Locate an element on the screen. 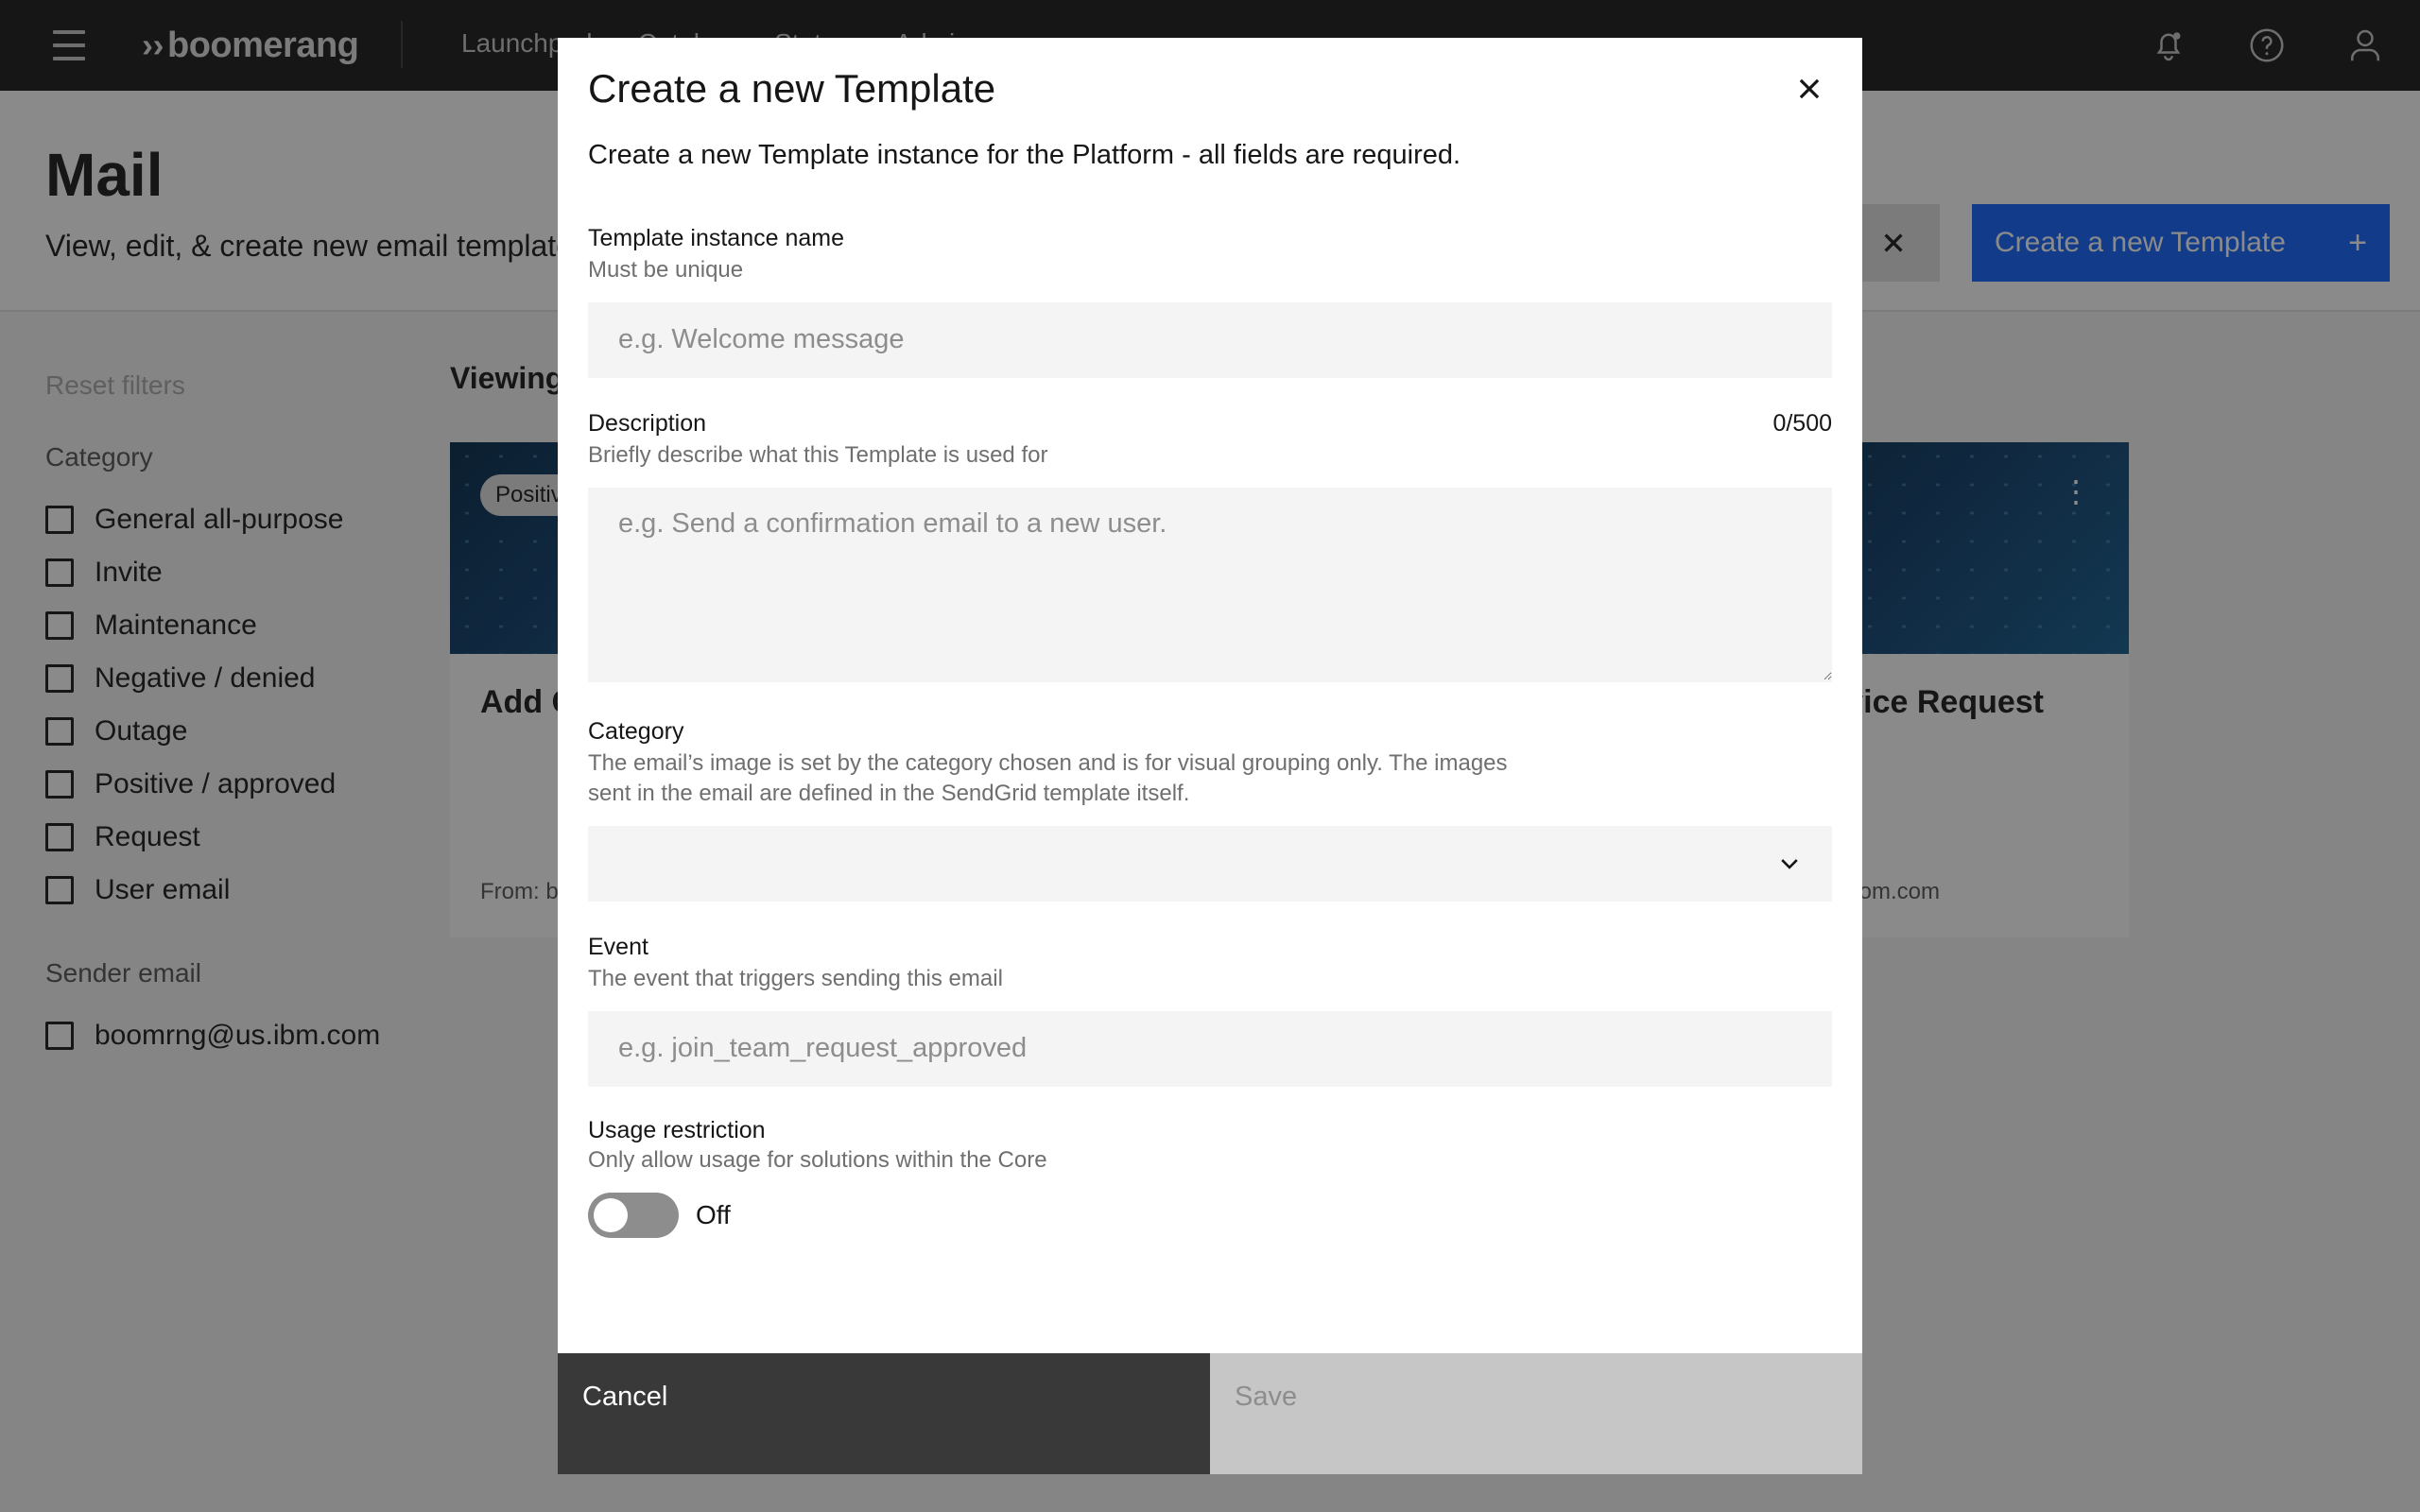  modal-footer: Cancel Save is located at coordinates (1210, 1413).